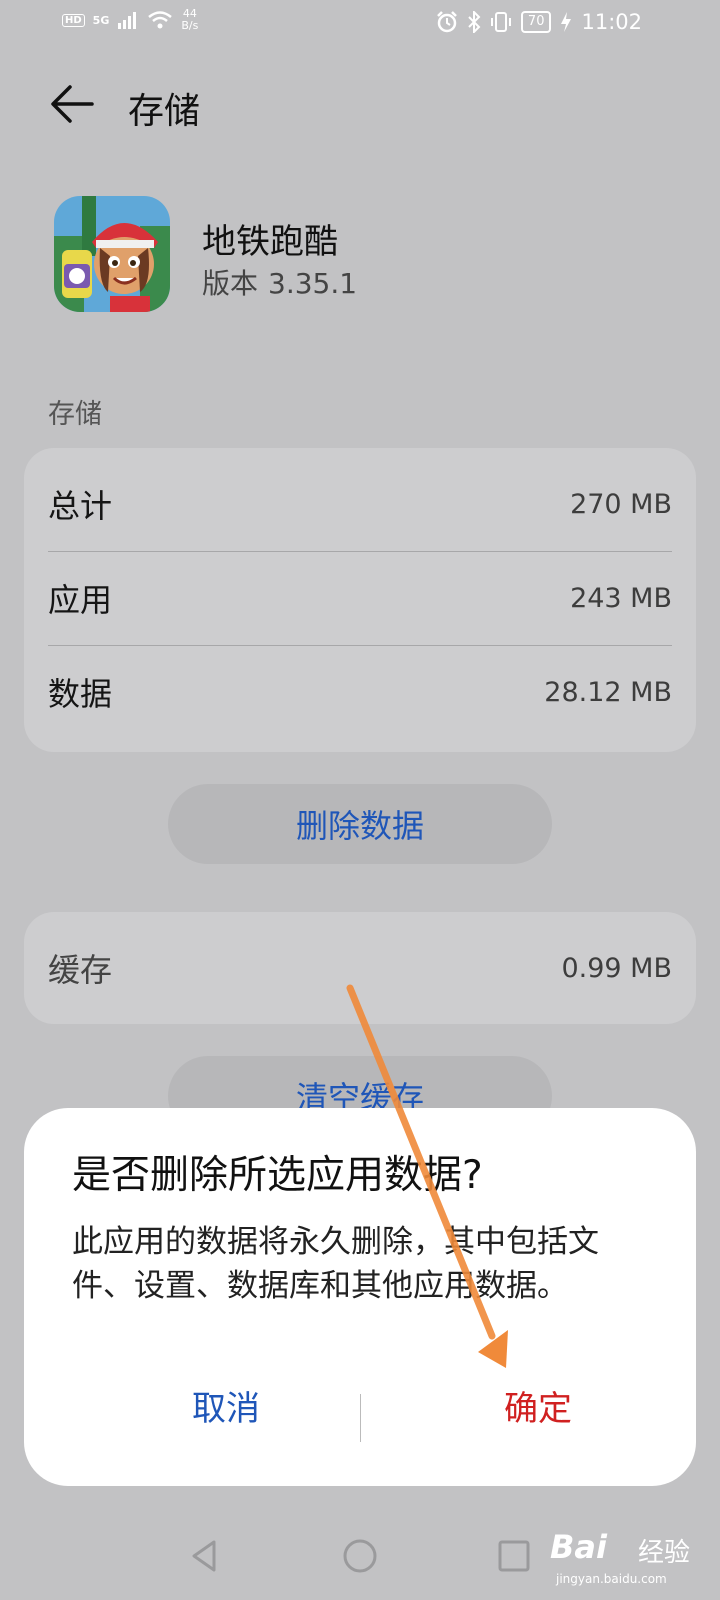  Describe the element at coordinates (664, 1553) in the screenshot. I see `watermark-text: 经验` at that location.